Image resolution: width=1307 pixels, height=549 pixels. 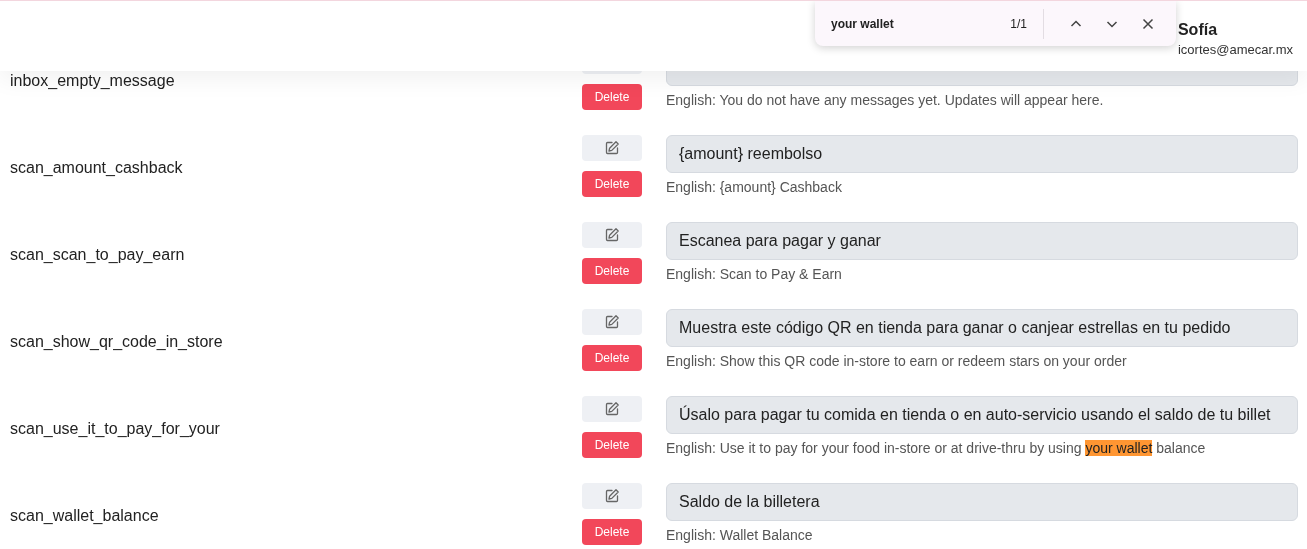 I want to click on translation-field: Muestra este código QR en tienda para ganar o canjear estrellas en tu pedido, so click(x=982, y=328).